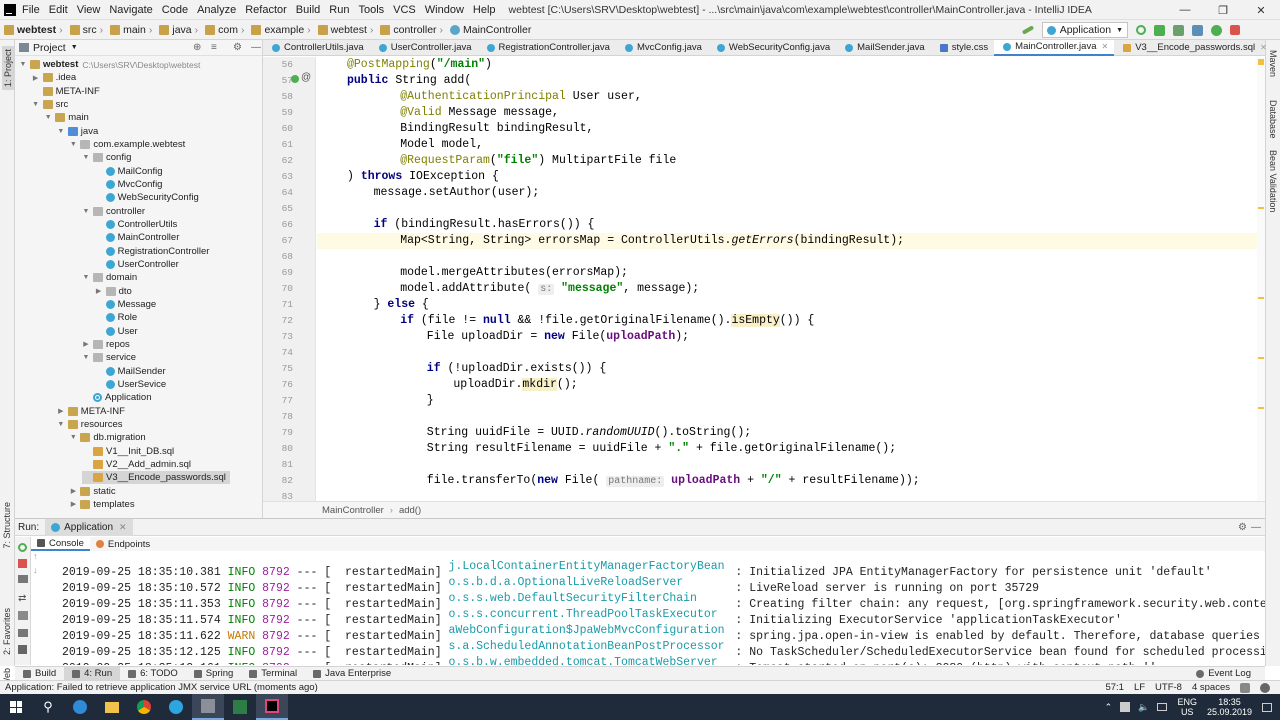 This screenshot has width=1280, height=720. Describe the element at coordinates (1197, 30) in the screenshot. I see `profile-icon` at that location.